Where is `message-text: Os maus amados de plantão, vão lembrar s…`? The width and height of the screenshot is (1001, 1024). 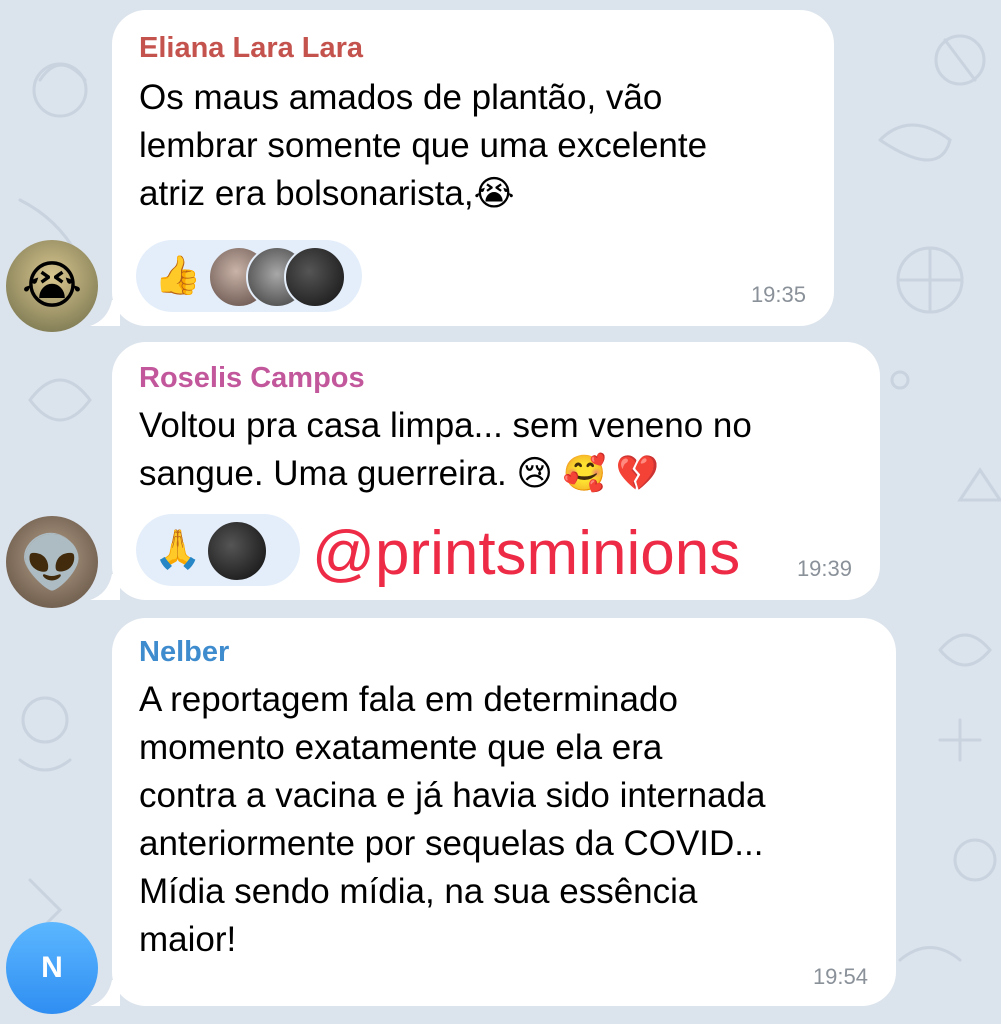 message-text: Os maus amados de plantão, vão lembrar s… is located at coordinates (423, 145).